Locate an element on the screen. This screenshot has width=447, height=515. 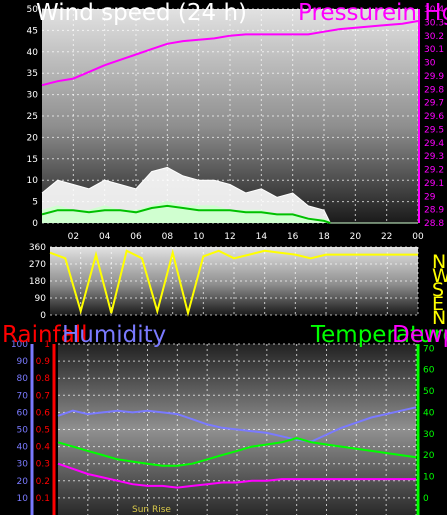
wind-title: Wind speed (24 h) is located at coordinates (141, 13).